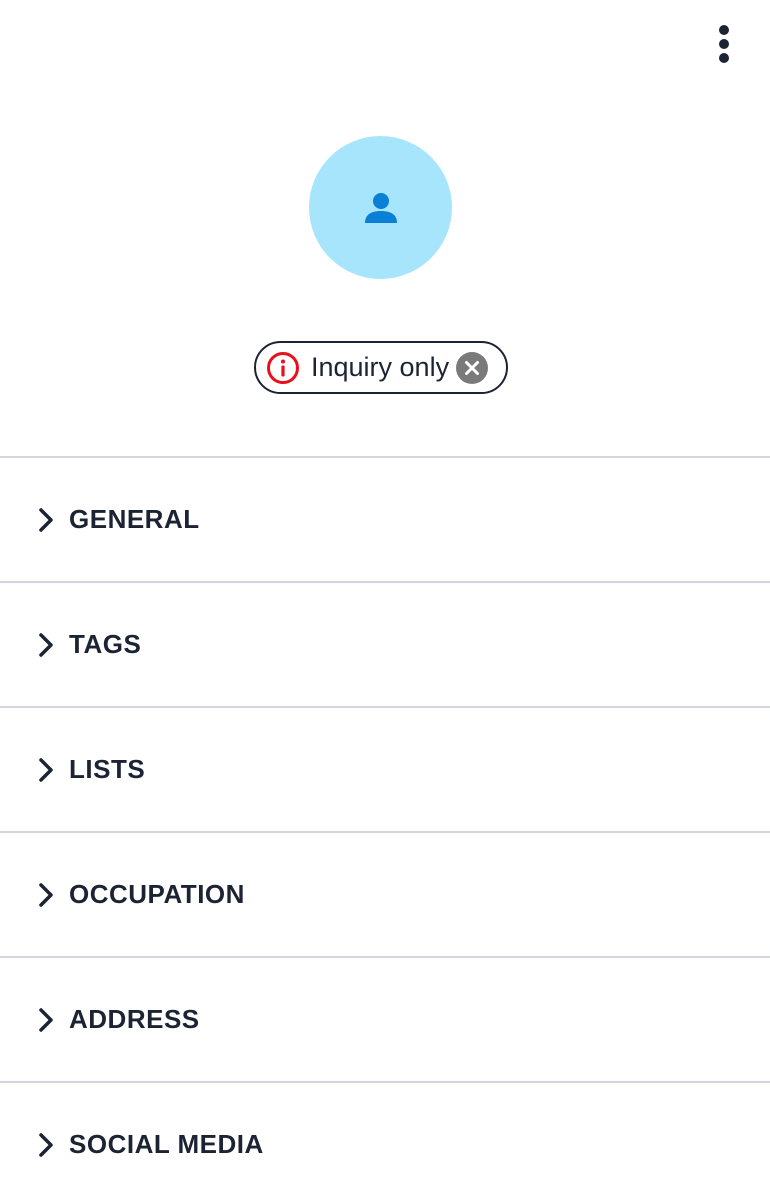 The width and height of the screenshot is (770, 1200). What do you see at coordinates (385, 643) in the screenshot?
I see `section-tags: TAGS` at bounding box center [385, 643].